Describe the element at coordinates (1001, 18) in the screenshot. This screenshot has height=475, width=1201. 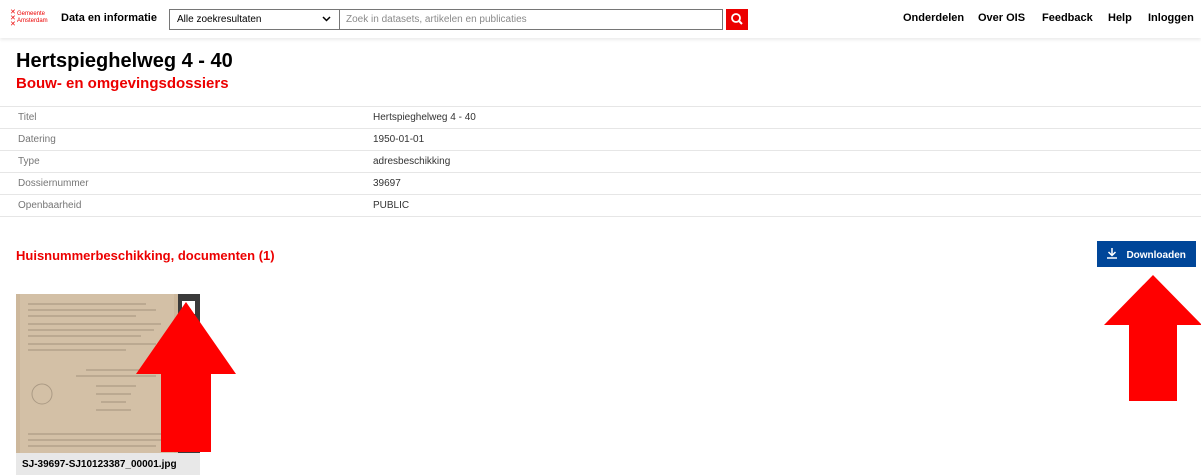
I see `nav-over-ois: Over OIS` at that location.